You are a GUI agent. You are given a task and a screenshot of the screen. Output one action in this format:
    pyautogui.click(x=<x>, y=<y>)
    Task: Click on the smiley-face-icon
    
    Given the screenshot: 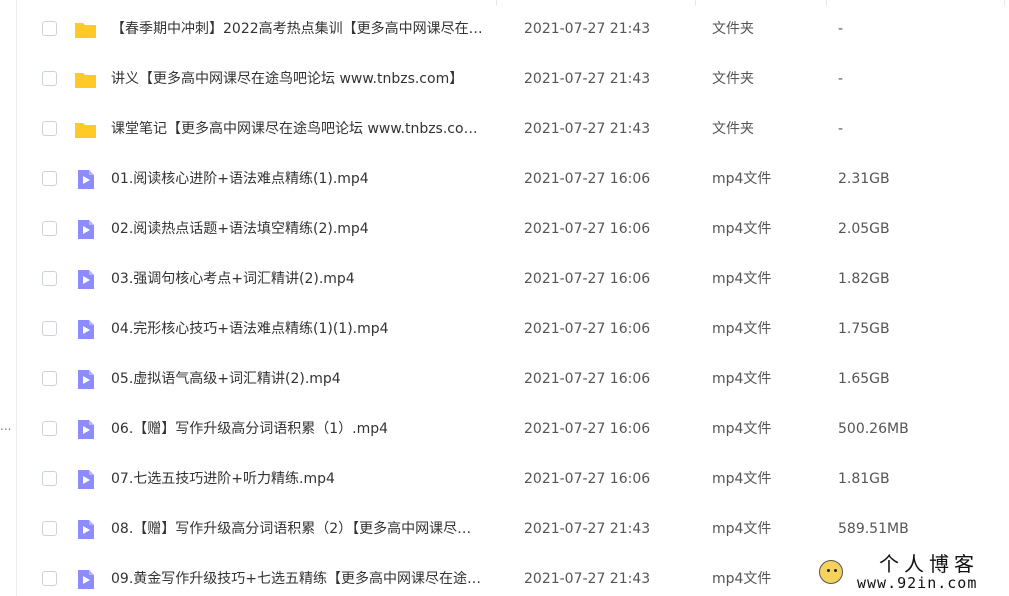 What is the action you would take?
    pyautogui.click(x=831, y=572)
    